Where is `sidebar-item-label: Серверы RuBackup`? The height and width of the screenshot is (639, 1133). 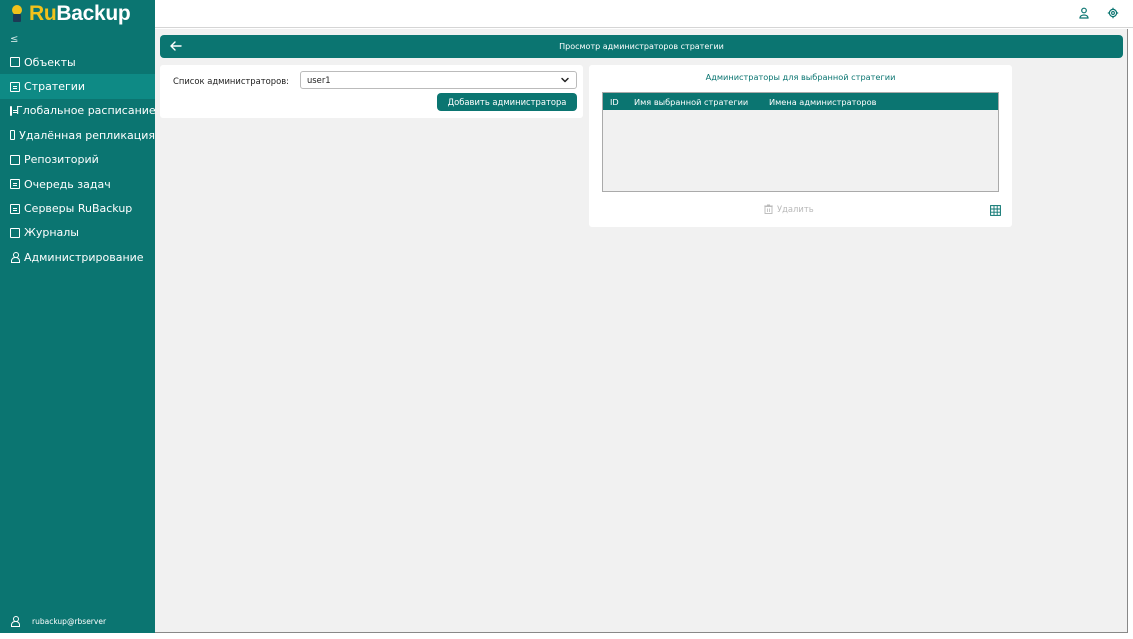
sidebar-item-label: Серверы RuBackup is located at coordinates (78, 209).